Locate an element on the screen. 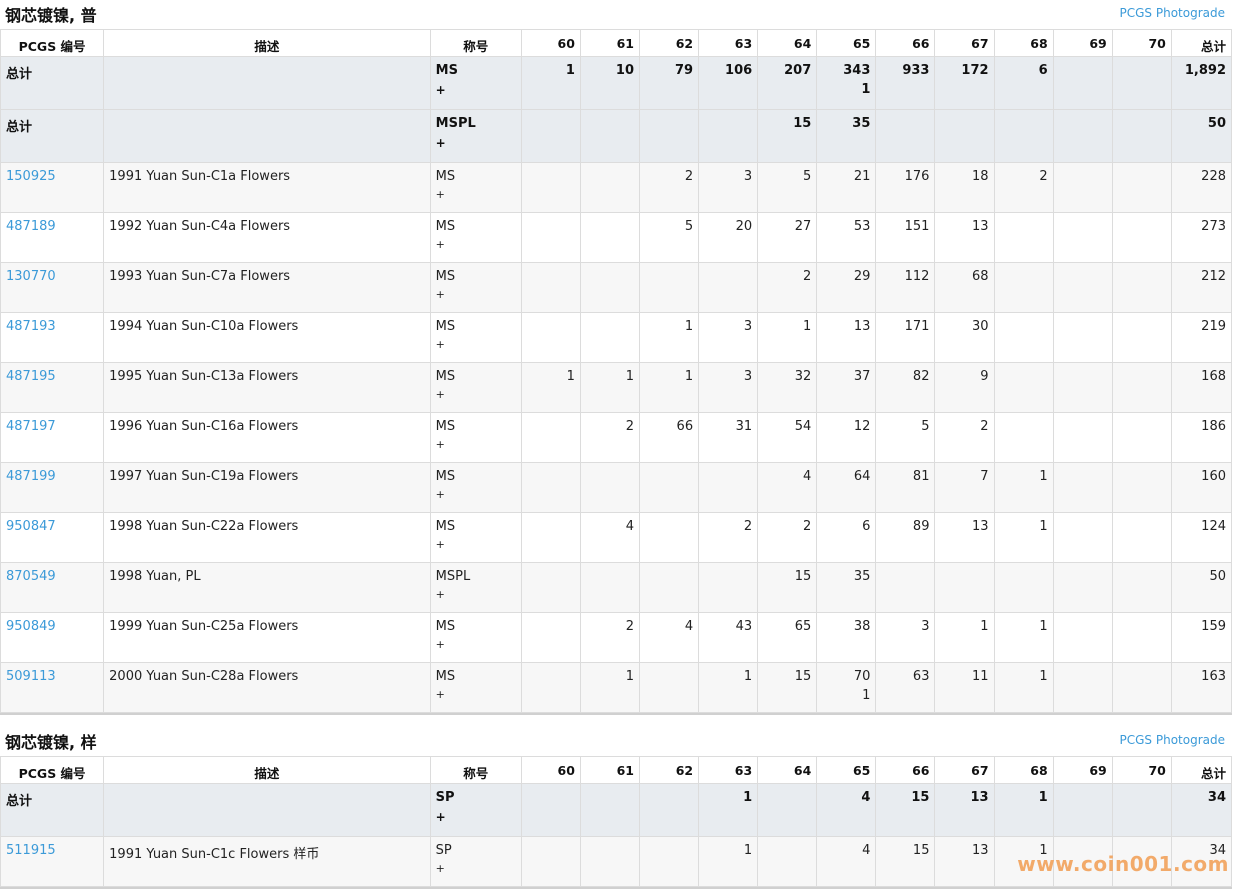 The image size is (1234, 890). pcgs-number-link: 150925 is located at coordinates (31, 176).